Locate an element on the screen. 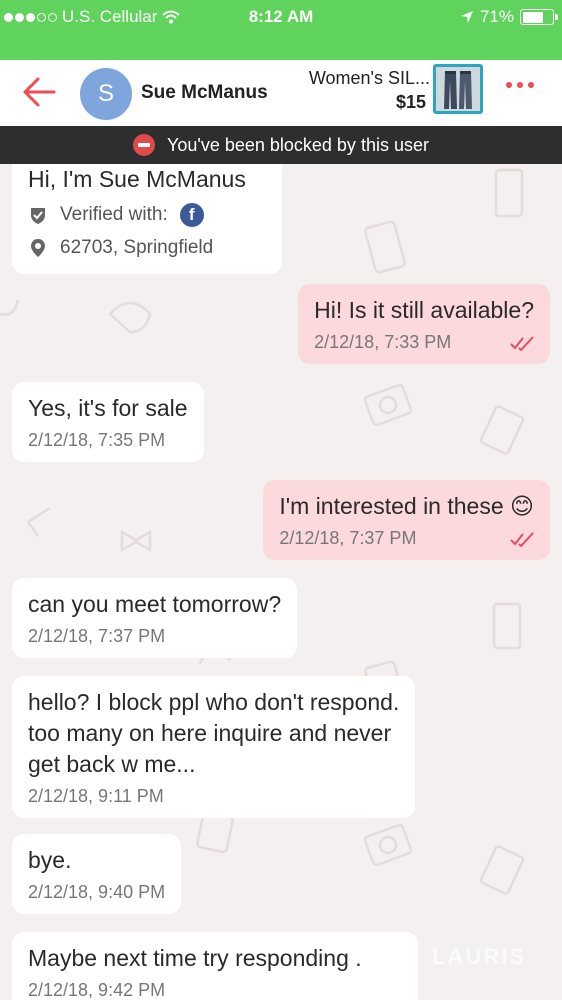 Image resolution: width=562 pixels, height=1000 pixels. battery-percent: 71% is located at coordinates (496, 16).